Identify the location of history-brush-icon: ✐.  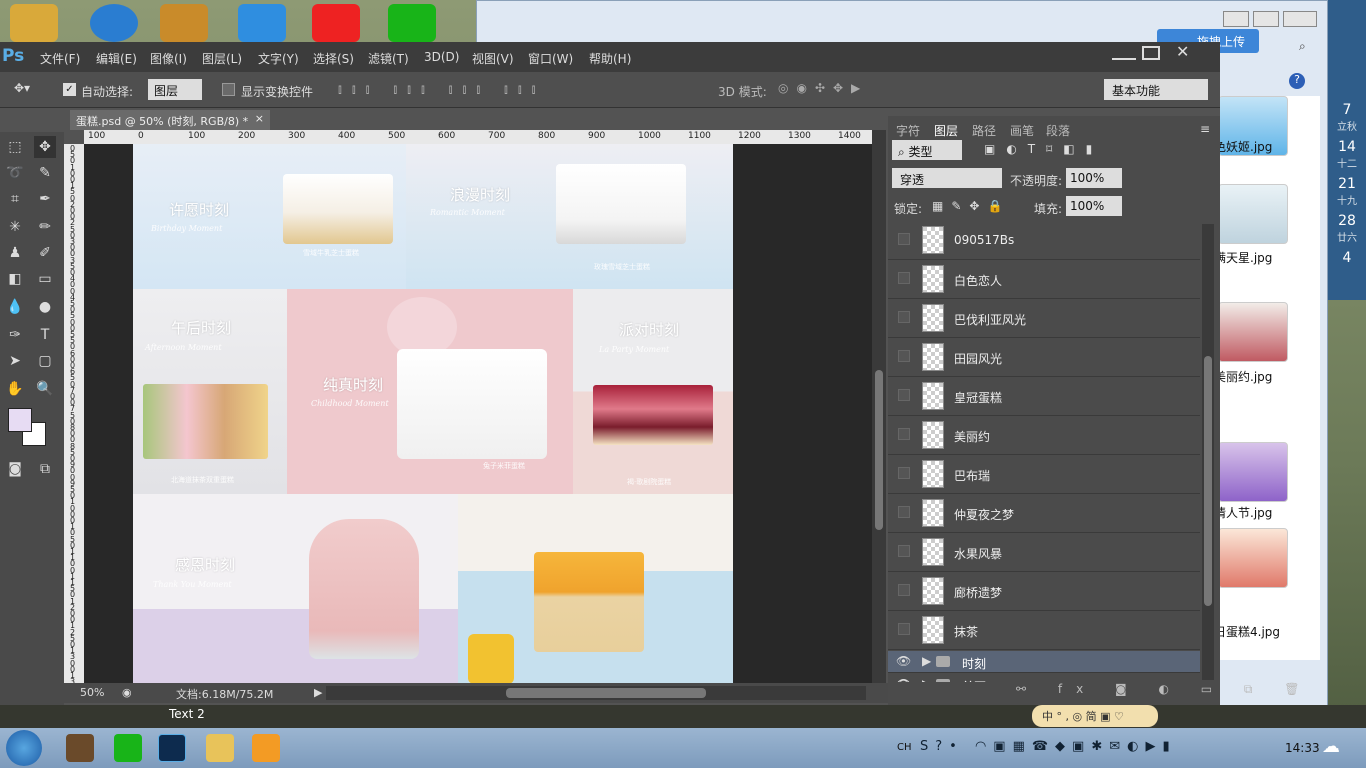
(45, 253).